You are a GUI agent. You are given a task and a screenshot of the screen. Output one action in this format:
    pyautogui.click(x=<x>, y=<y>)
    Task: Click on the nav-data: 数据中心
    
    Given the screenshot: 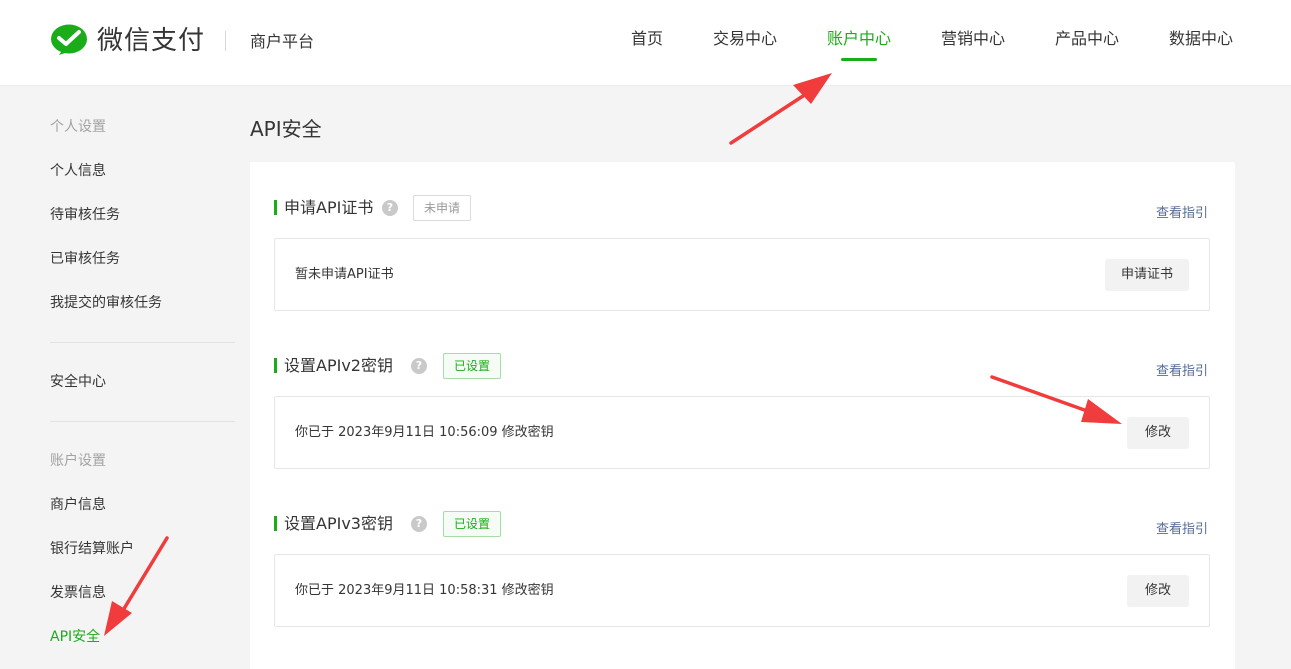 What is the action you would take?
    pyautogui.click(x=1201, y=44)
    